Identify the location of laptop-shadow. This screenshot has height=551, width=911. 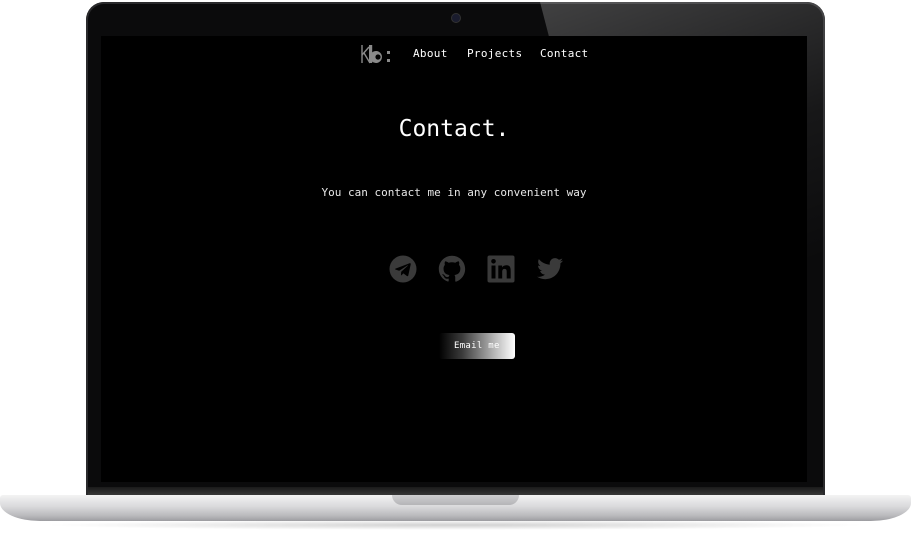
(455, 525).